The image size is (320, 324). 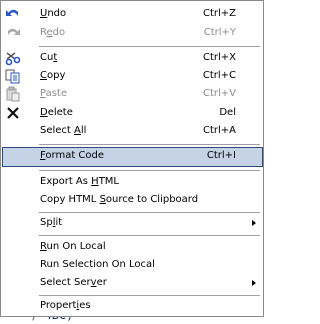 What do you see at coordinates (132, 247) in the screenshot?
I see `menu-item-run-on-local: Run On Local` at bounding box center [132, 247].